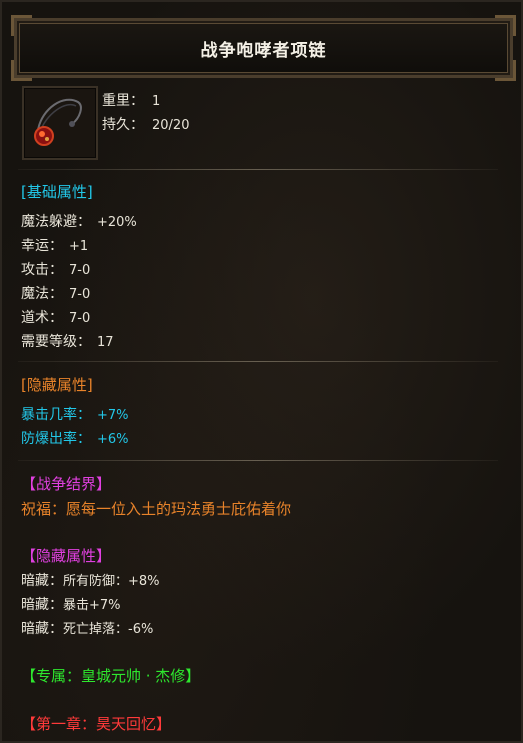 The width and height of the screenshot is (523, 743). Describe the element at coordinates (55, 246) in the screenshot. I see `attribute-row: 幸运： +1` at that location.